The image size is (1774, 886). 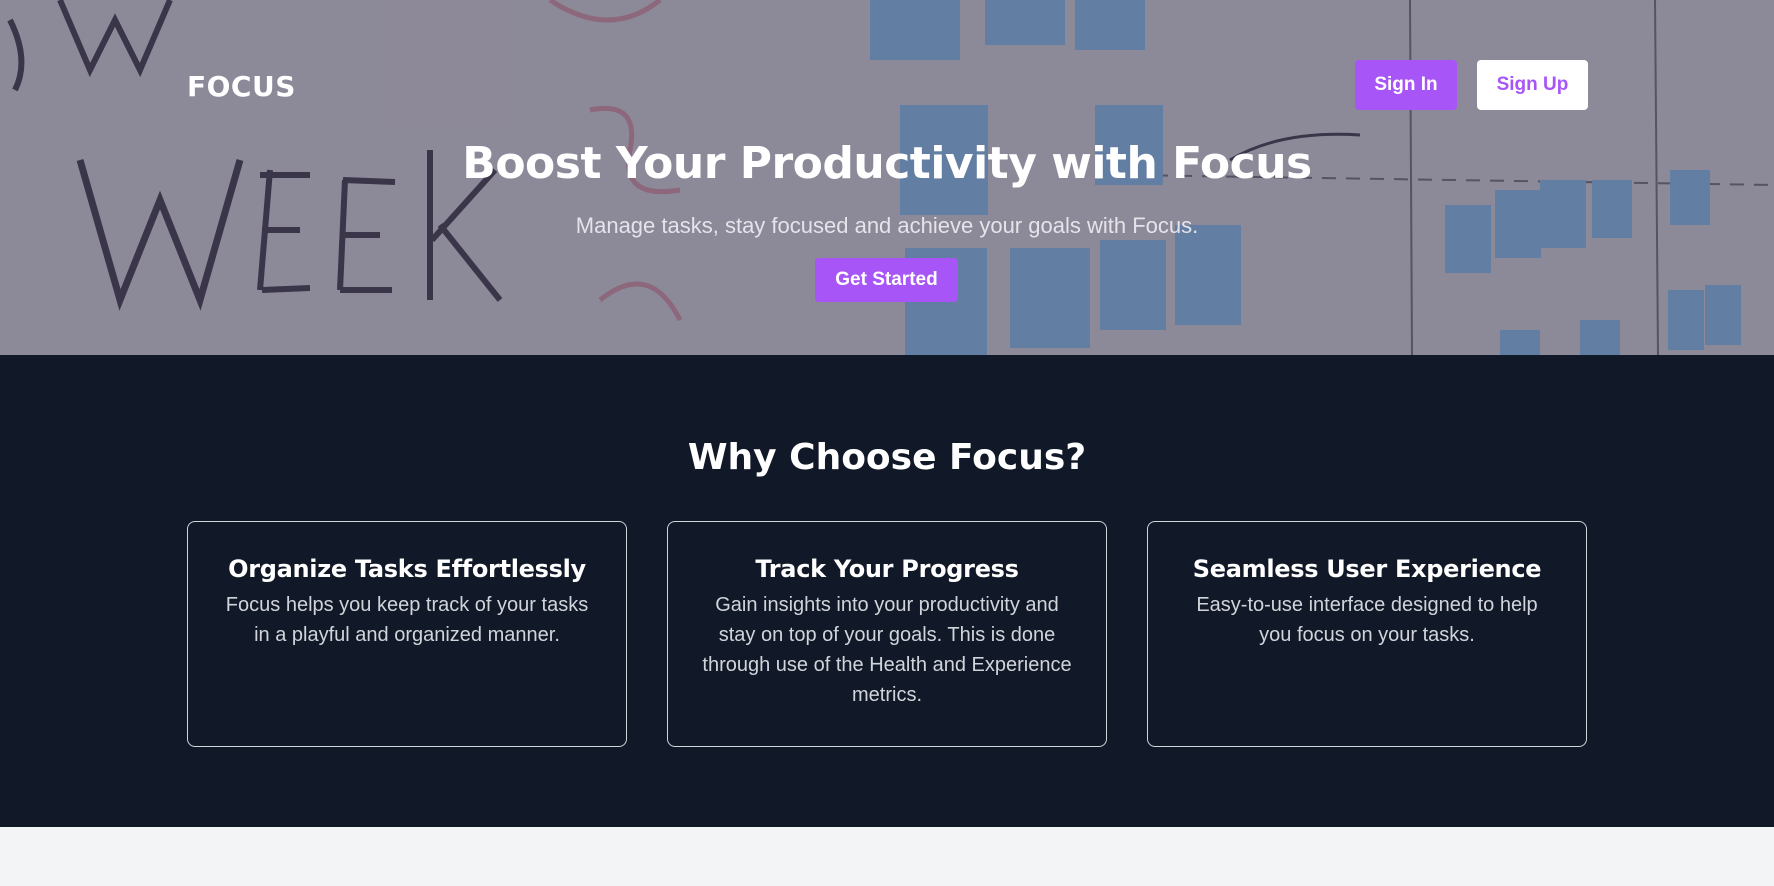 I want to click on sign-up-button: Sign Up, so click(x=1532, y=85).